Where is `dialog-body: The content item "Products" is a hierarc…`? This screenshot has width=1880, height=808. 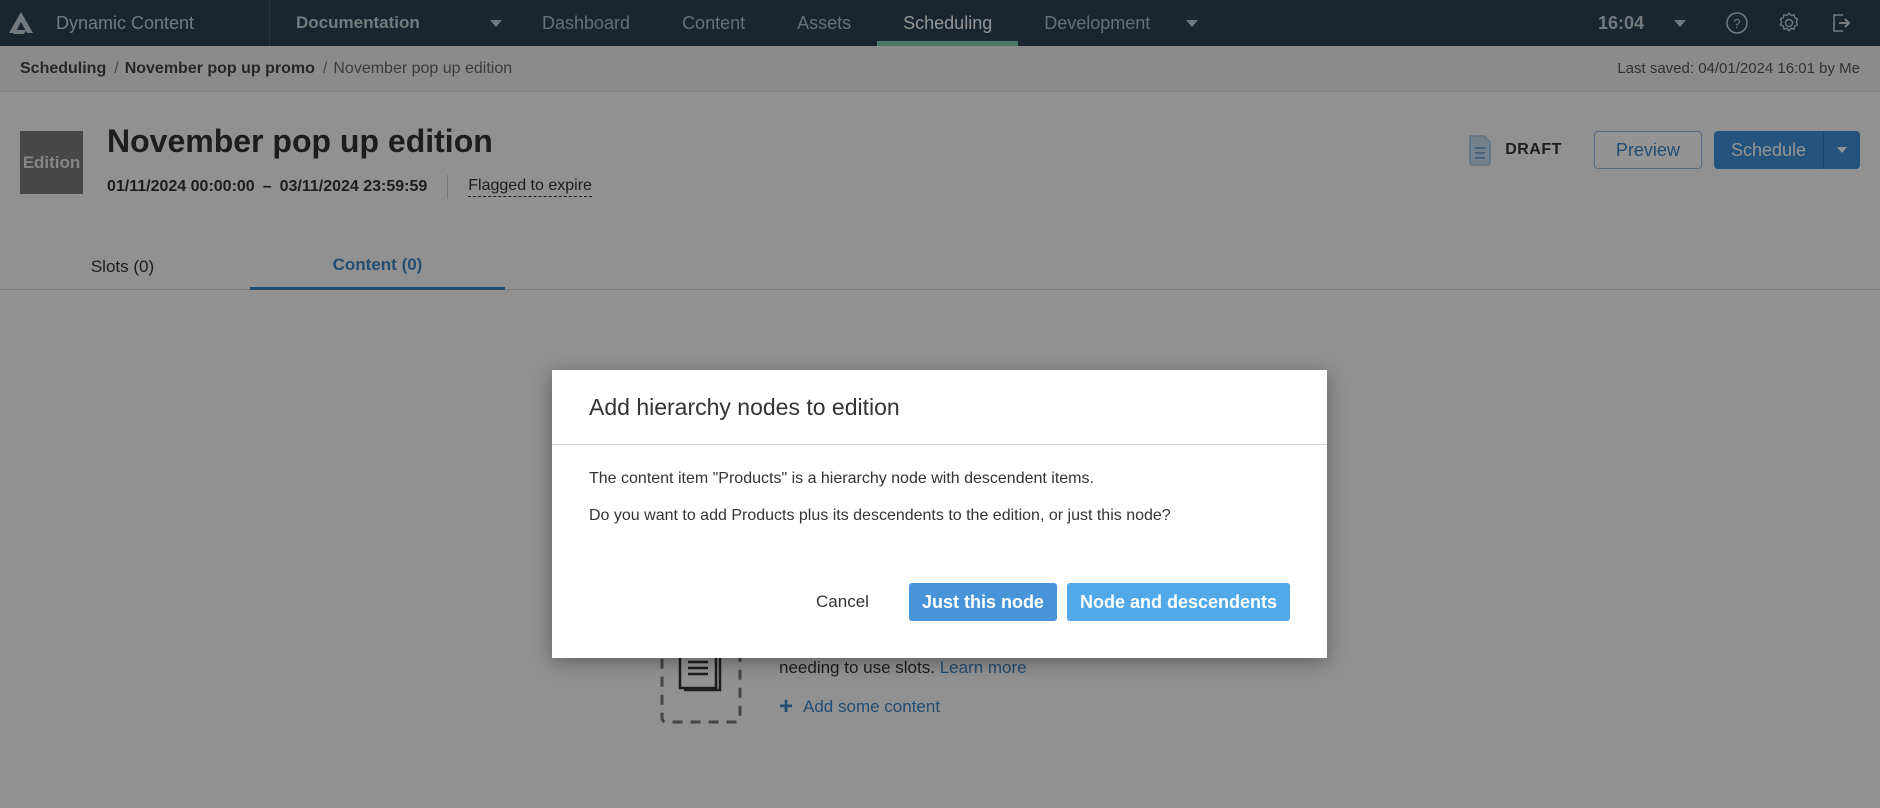 dialog-body: The content item "Products" is a hierarc… is located at coordinates (939, 485).